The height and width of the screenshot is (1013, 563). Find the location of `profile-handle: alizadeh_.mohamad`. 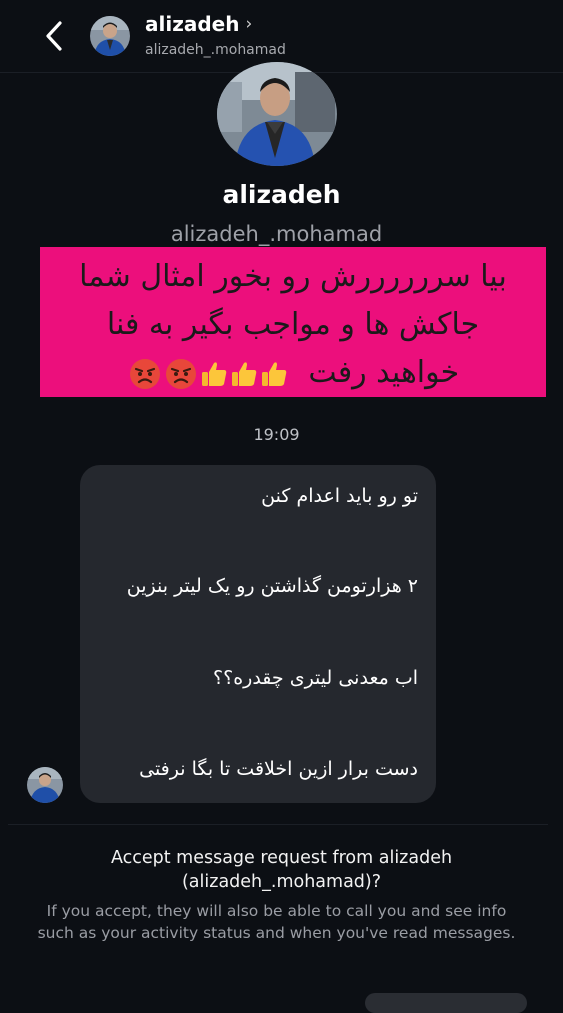

profile-handle: alizadeh_.mohamad is located at coordinates (276, 234).